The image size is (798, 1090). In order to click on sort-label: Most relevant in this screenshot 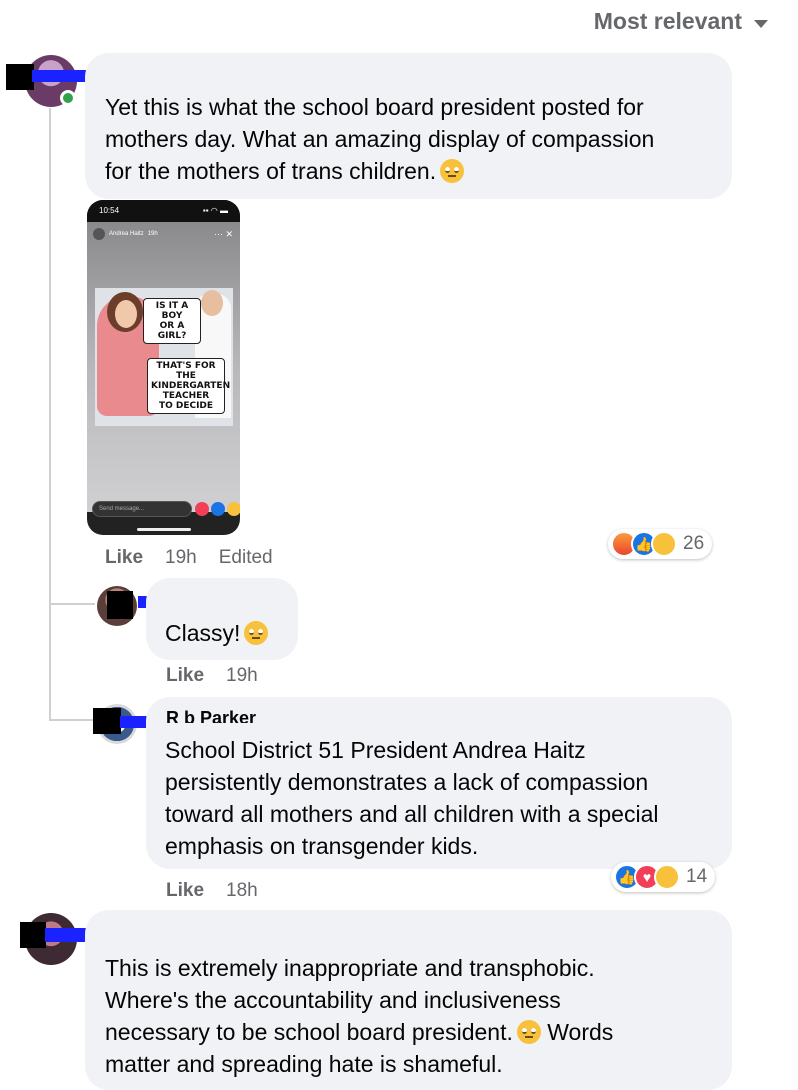, I will do `click(667, 21)`.